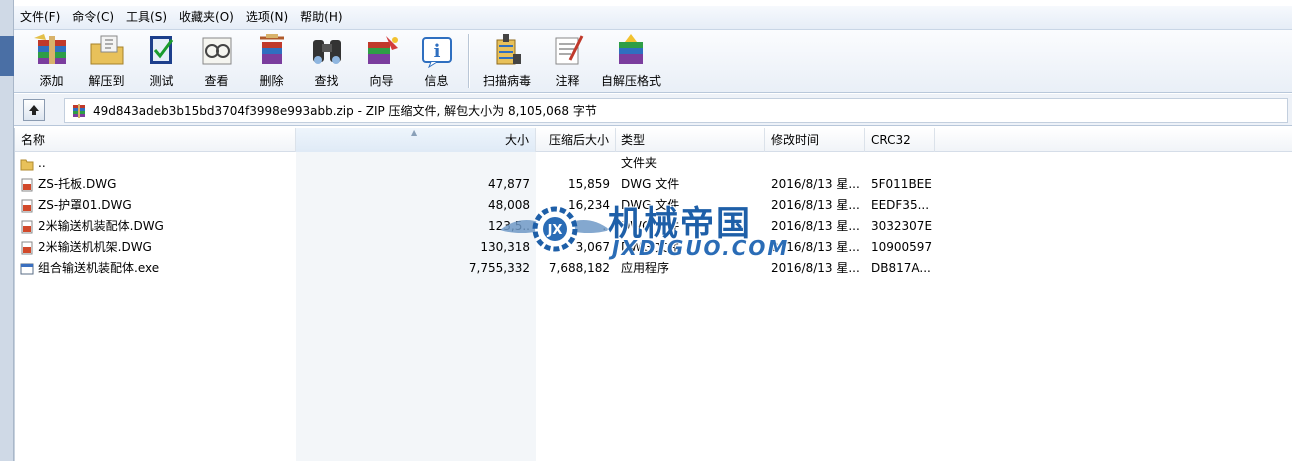 The width and height of the screenshot is (1292, 461). I want to click on folder-icon, so click(27, 164).